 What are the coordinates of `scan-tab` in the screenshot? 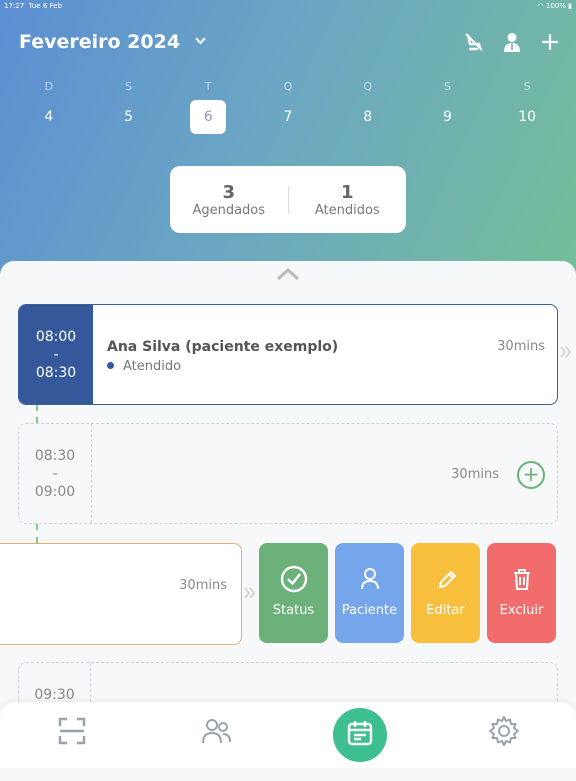 It's located at (72, 733).